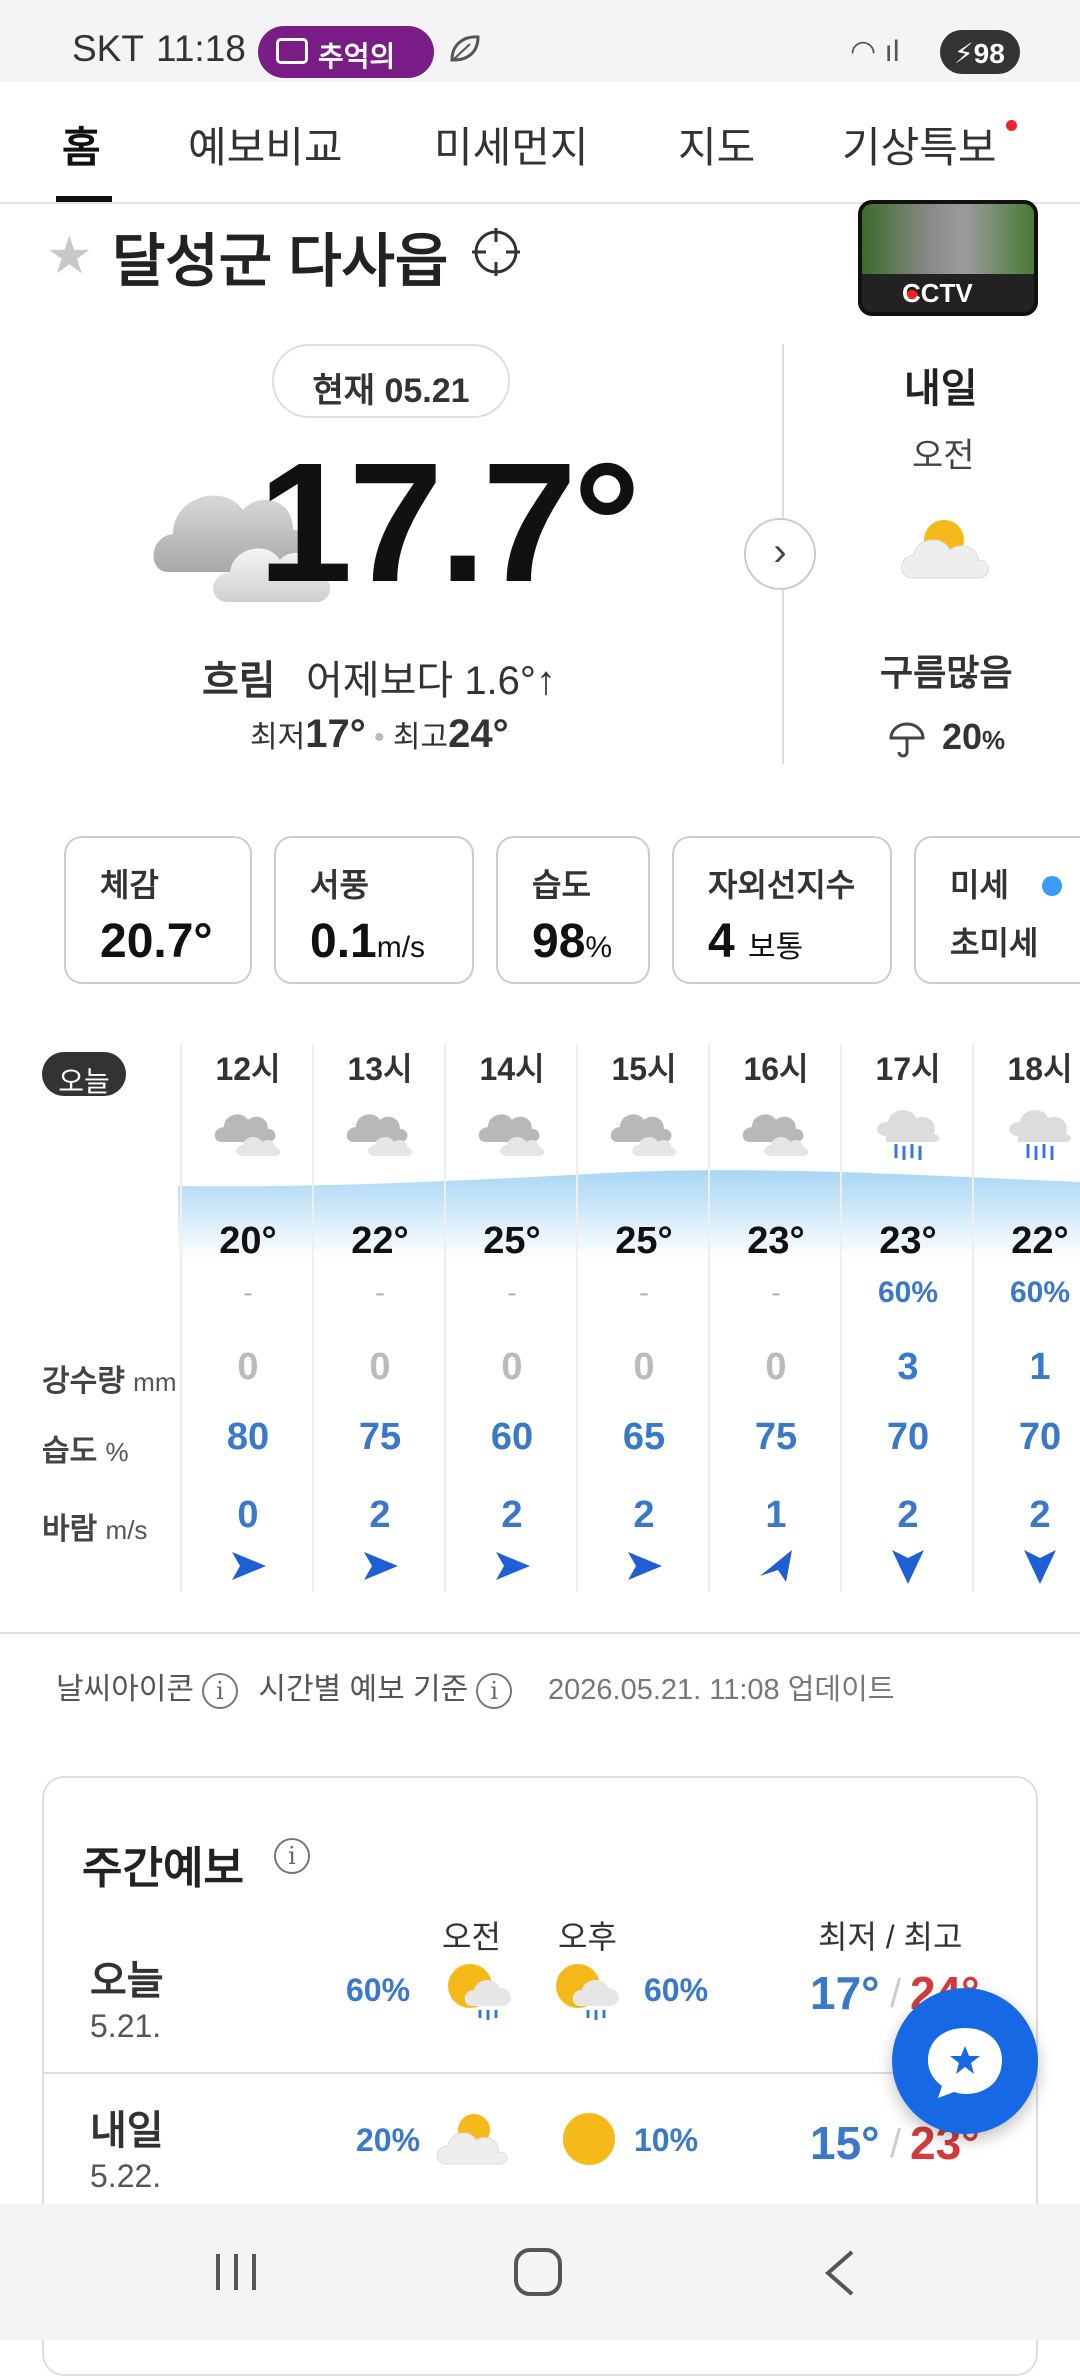 The image size is (1080, 2376). Describe the element at coordinates (374, 910) in the screenshot. I see `metric-card-wind: 서풍 0.1m/s` at that location.